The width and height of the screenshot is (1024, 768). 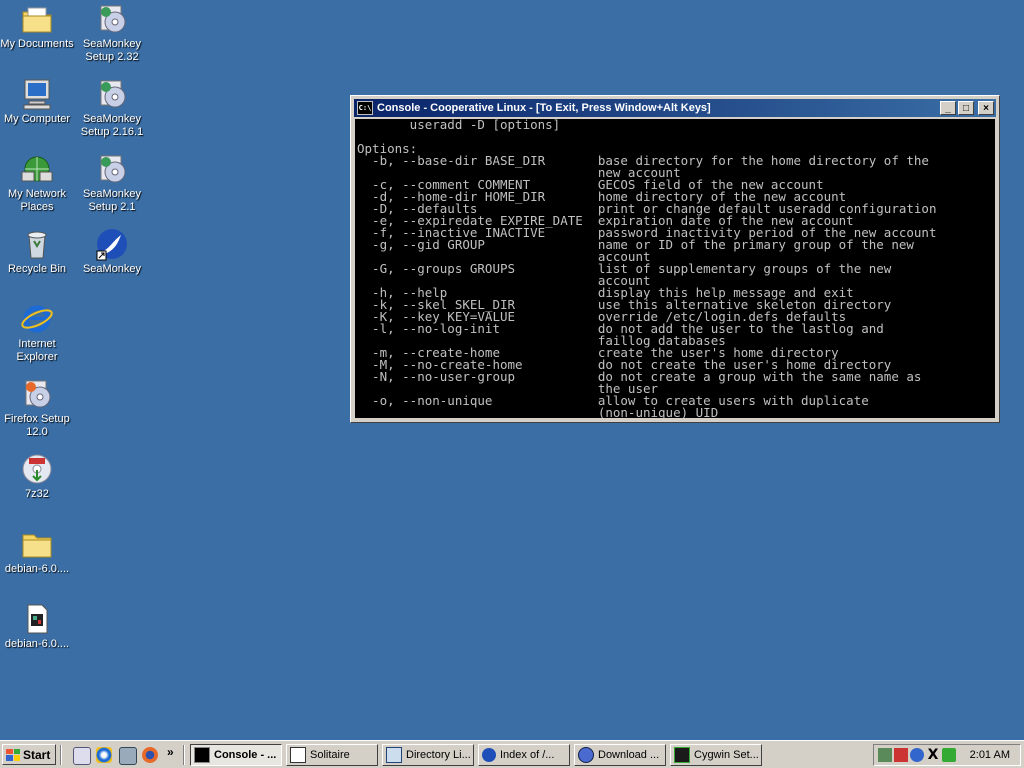 What do you see at coordinates (459, 125) in the screenshot?
I see `terminal-line: useradd -D [options]` at bounding box center [459, 125].